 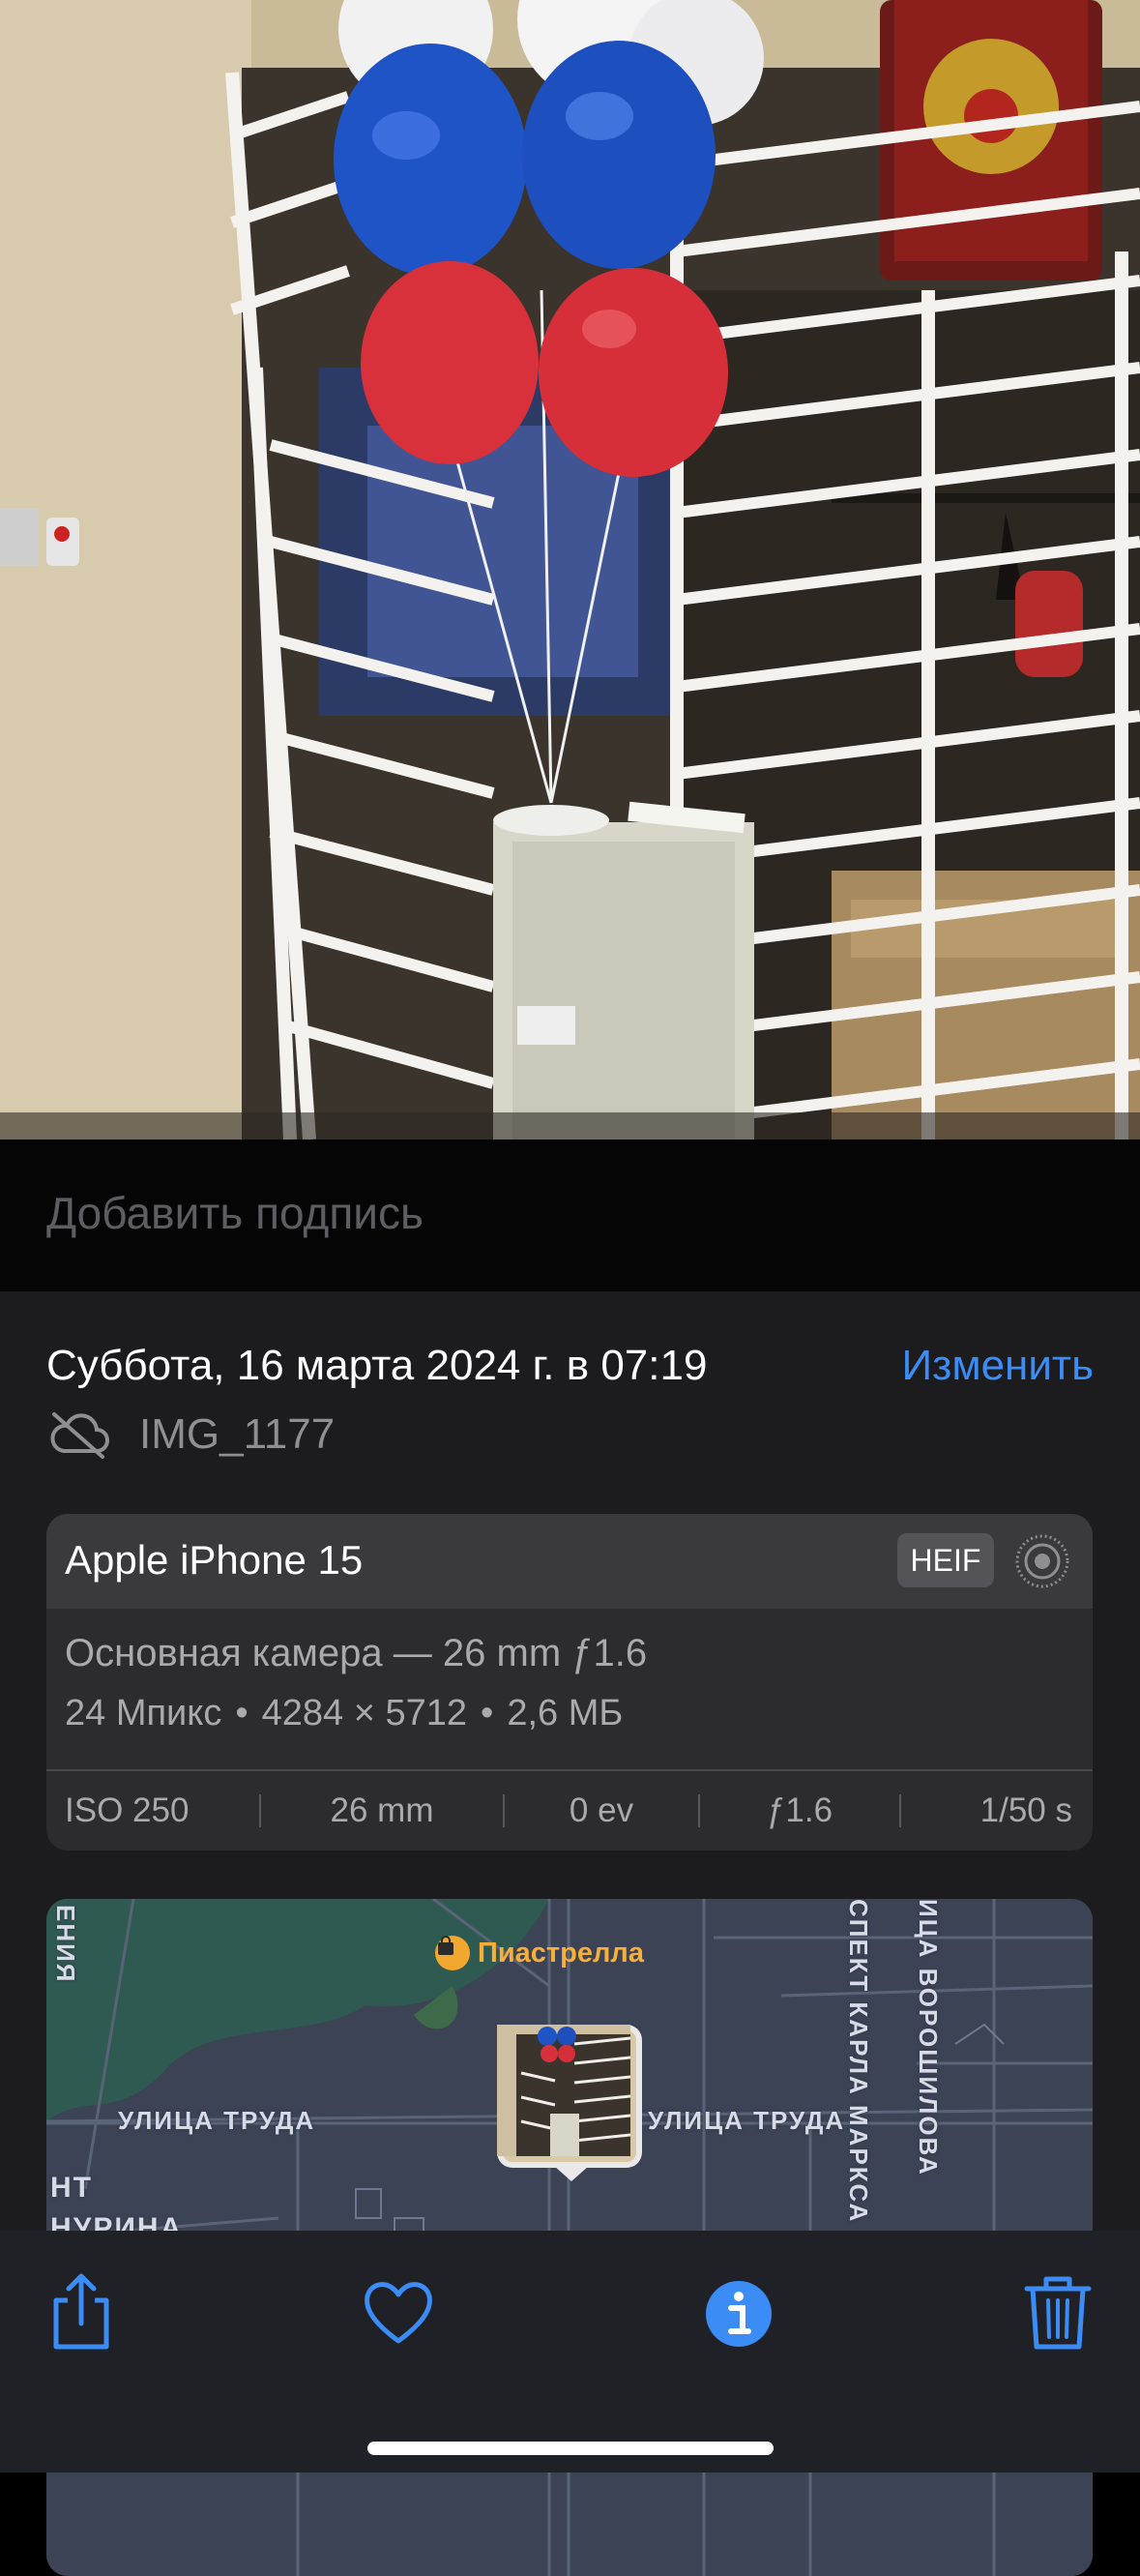 What do you see at coordinates (858, 2061) in the screenshot?
I see `street-label: СПЕКТ КАРЛА МАРКСА` at bounding box center [858, 2061].